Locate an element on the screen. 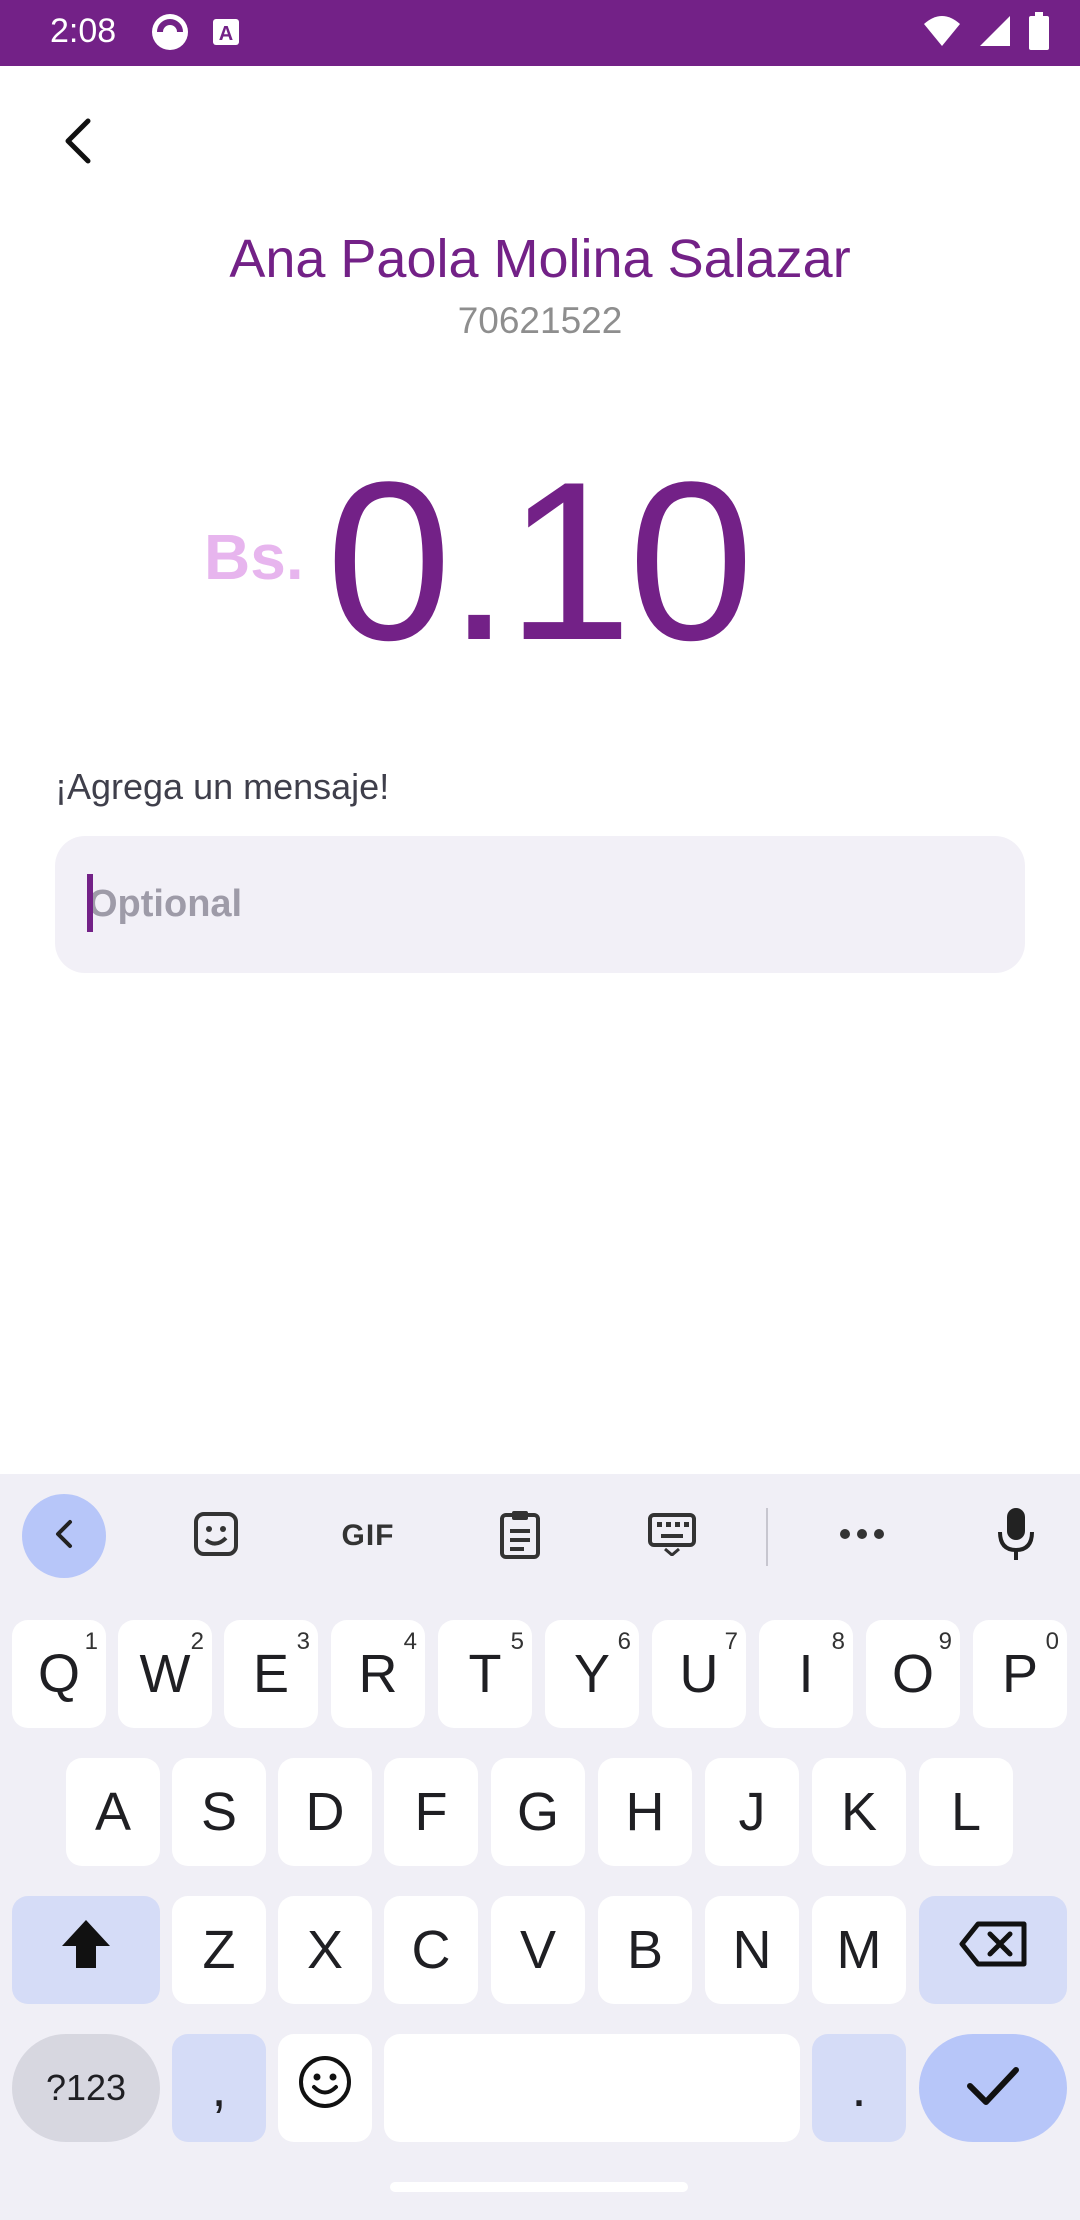  period-key: . is located at coordinates (859, 2088).